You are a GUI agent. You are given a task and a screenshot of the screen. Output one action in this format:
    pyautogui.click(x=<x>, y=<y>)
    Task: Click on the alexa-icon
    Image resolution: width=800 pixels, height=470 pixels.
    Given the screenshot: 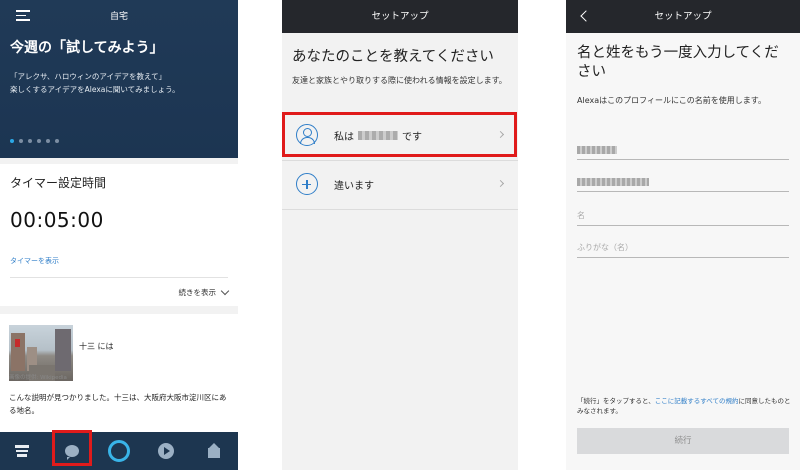 What is the action you would take?
    pyautogui.click(x=119, y=451)
    